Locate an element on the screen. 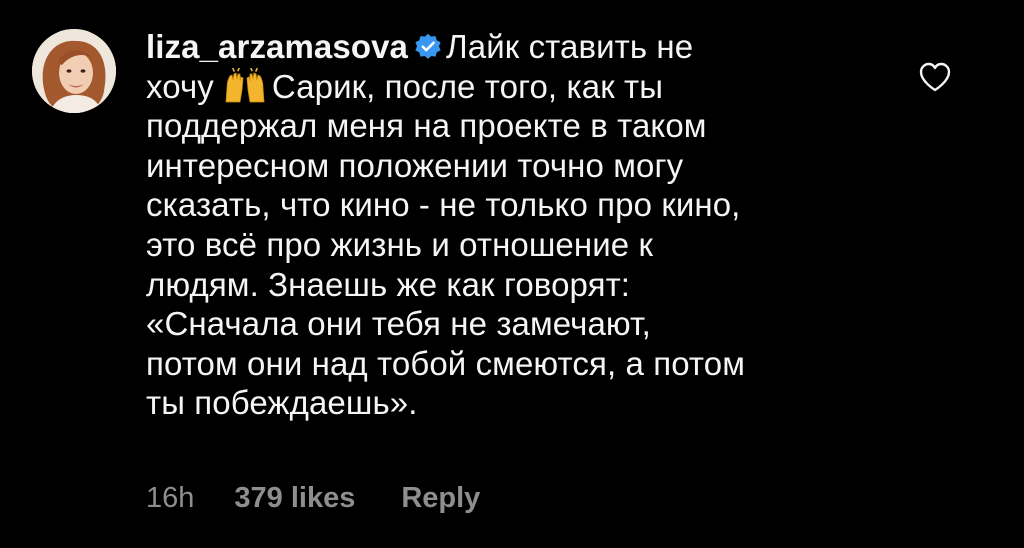 This screenshot has height=548, width=1024. comment-text: хочу is located at coordinates (180, 86).